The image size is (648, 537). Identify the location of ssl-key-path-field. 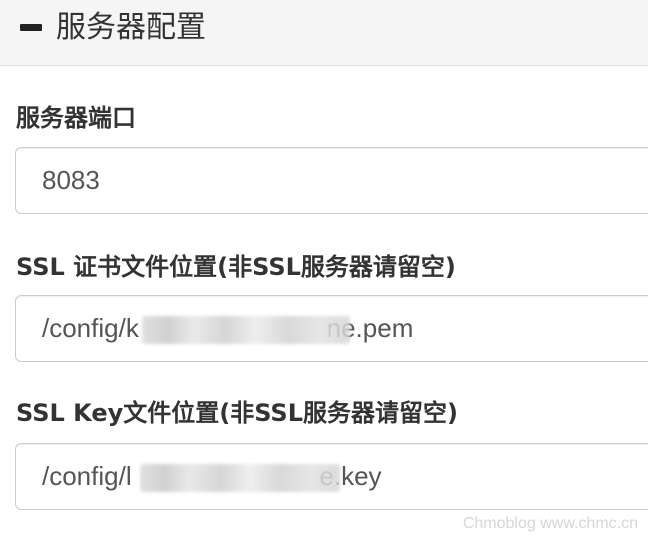
(331, 476).